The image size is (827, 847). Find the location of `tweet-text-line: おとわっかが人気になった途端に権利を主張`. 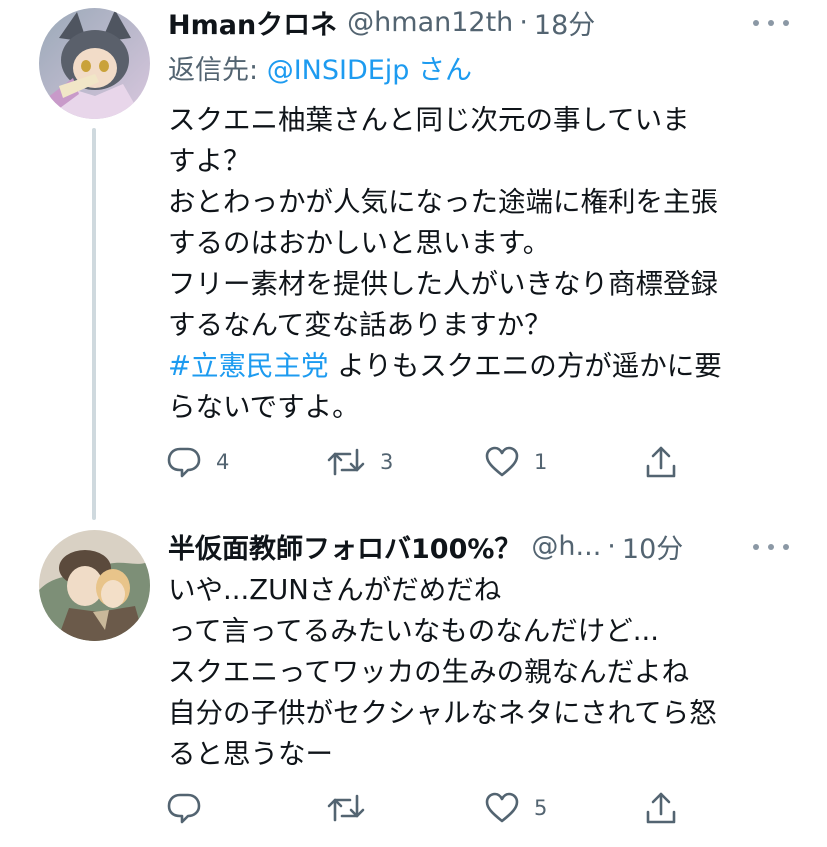

tweet-text-line: おとわっかが人気になった途端に権利を主張 is located at coordinates (443, 202).